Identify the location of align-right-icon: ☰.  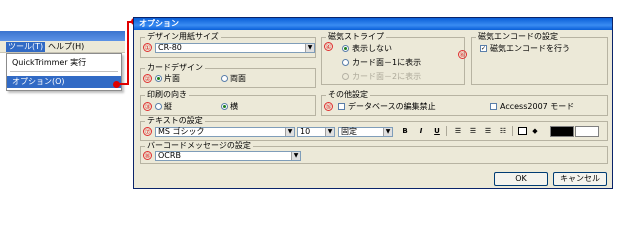
(488, 131).